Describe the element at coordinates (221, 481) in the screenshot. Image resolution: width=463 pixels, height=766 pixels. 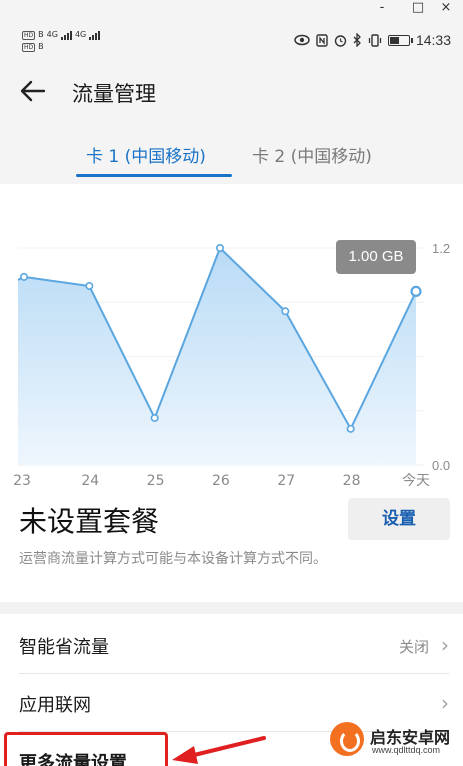
I see `x-tick-label: 26` at that location.